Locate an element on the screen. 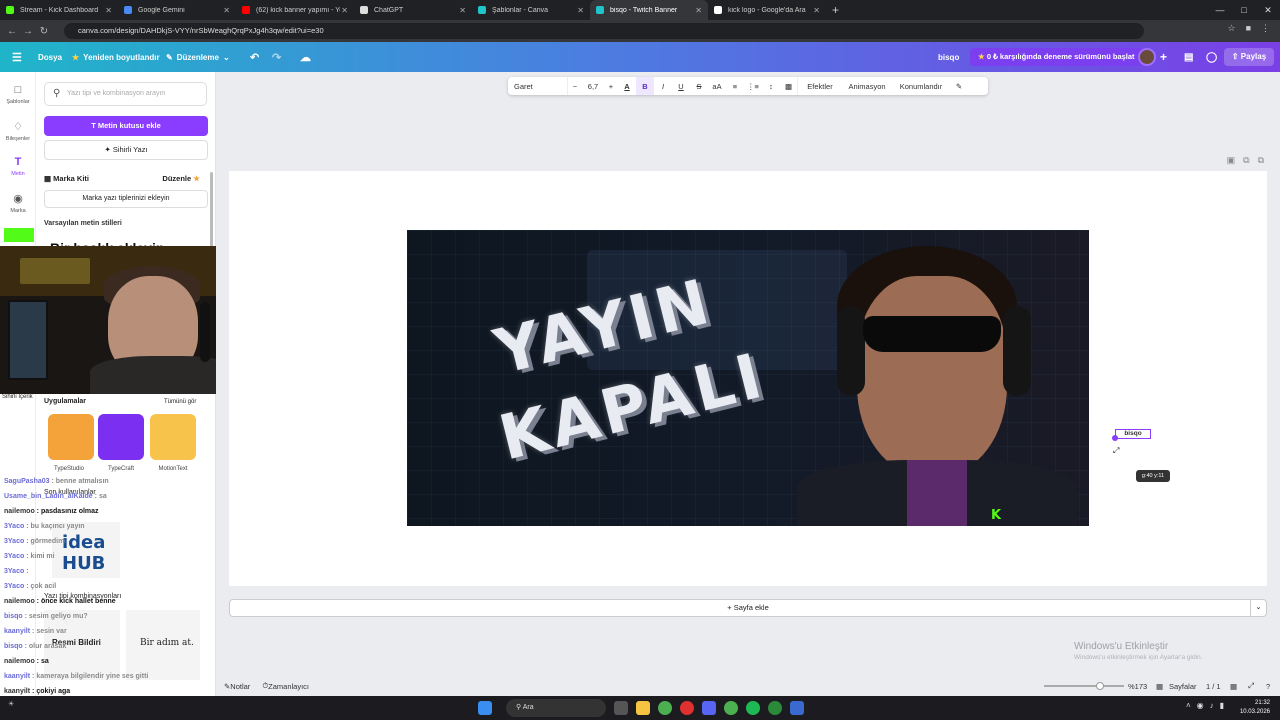  list-icon: ⋮≡ is located at coordinates (753, 86).